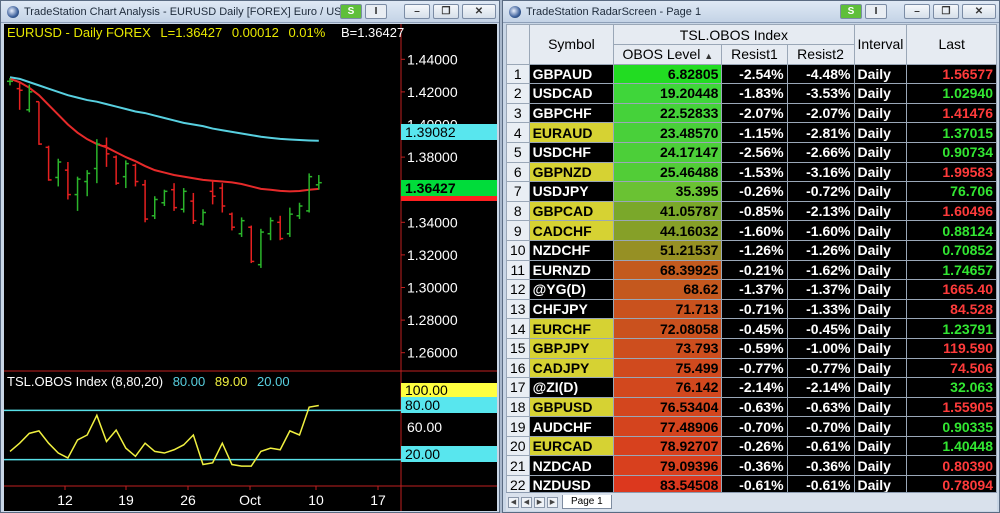  I want to click on row-number: 11, so click(518, 270).